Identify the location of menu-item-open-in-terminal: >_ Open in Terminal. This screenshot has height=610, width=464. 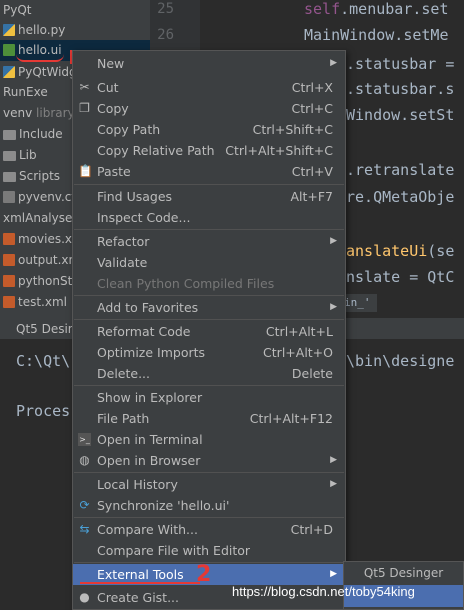
(209, 439).